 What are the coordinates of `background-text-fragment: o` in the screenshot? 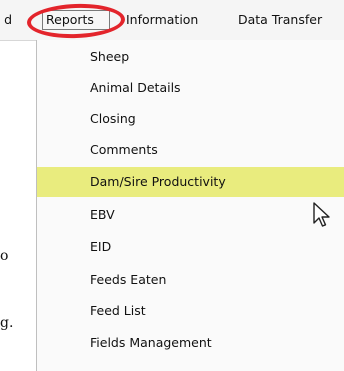 It's located at (4, 256).